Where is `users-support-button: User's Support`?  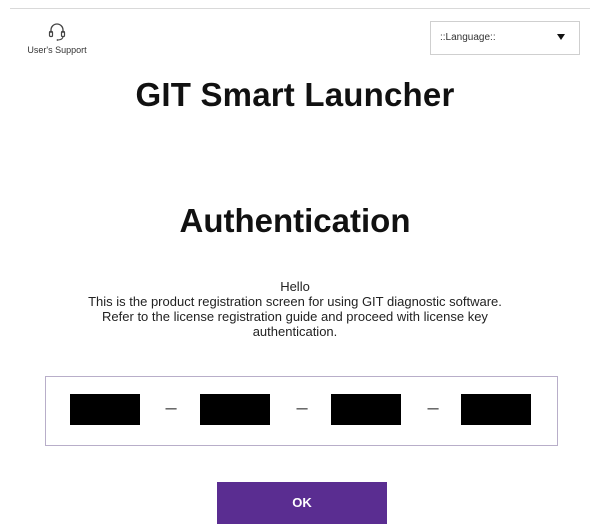 users-support-button: User's Support is located at coordinates (57, 40).